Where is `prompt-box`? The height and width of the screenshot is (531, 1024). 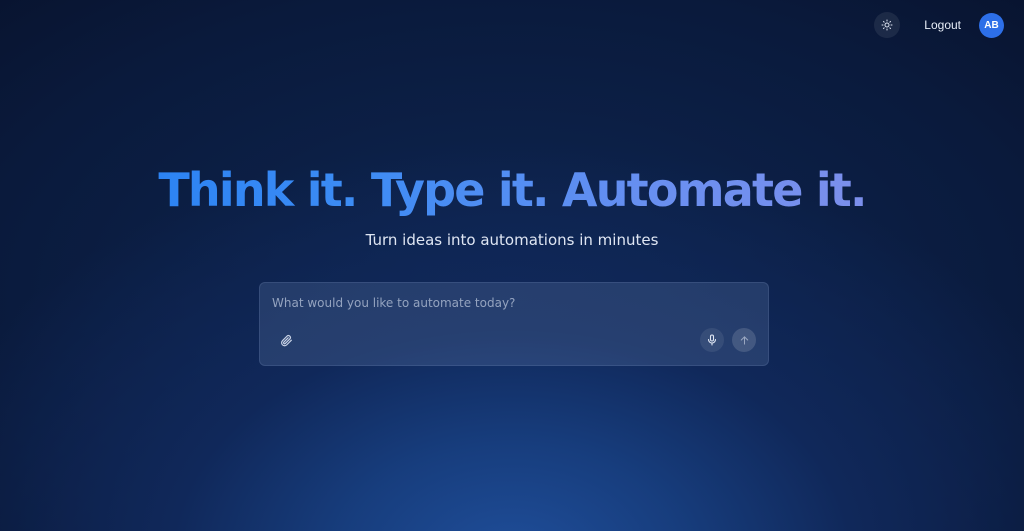
prompt-box is located at coordinates (514, 324).